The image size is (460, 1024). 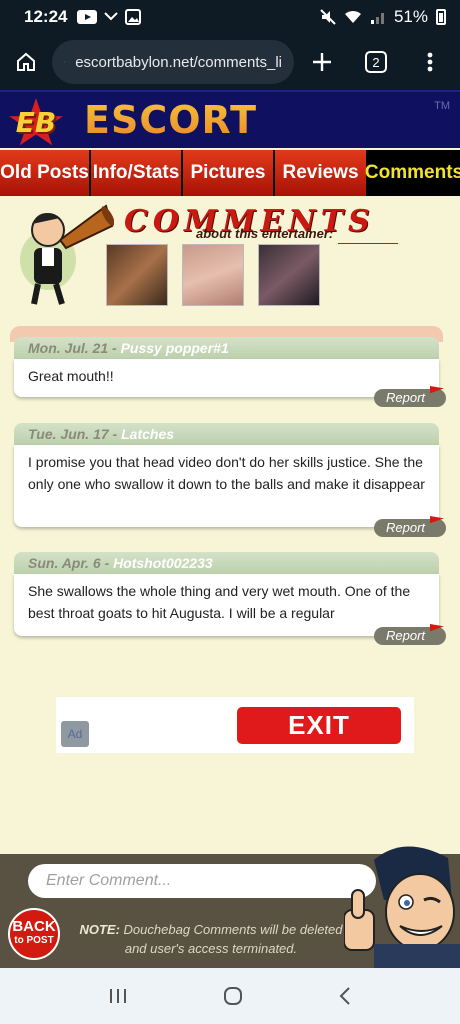 I want to click on back-to-post-button: BACK to POST, so click(x=34, y=934).